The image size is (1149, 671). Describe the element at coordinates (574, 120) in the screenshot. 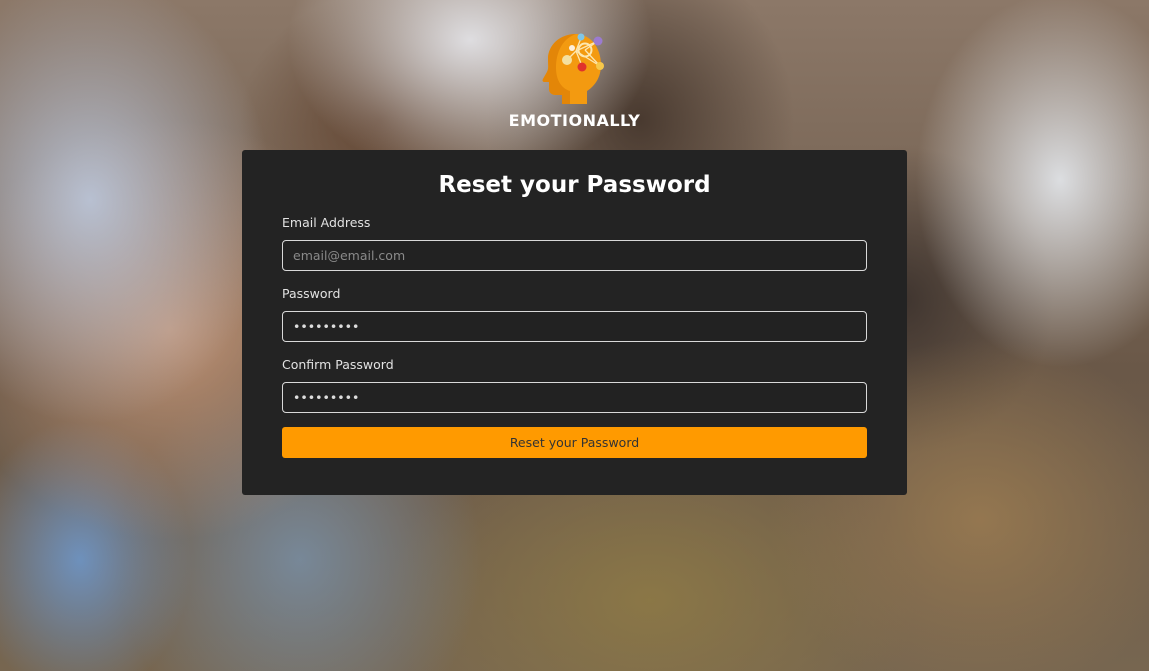

I see `brand-name: EMOTIONALLY` at that location.